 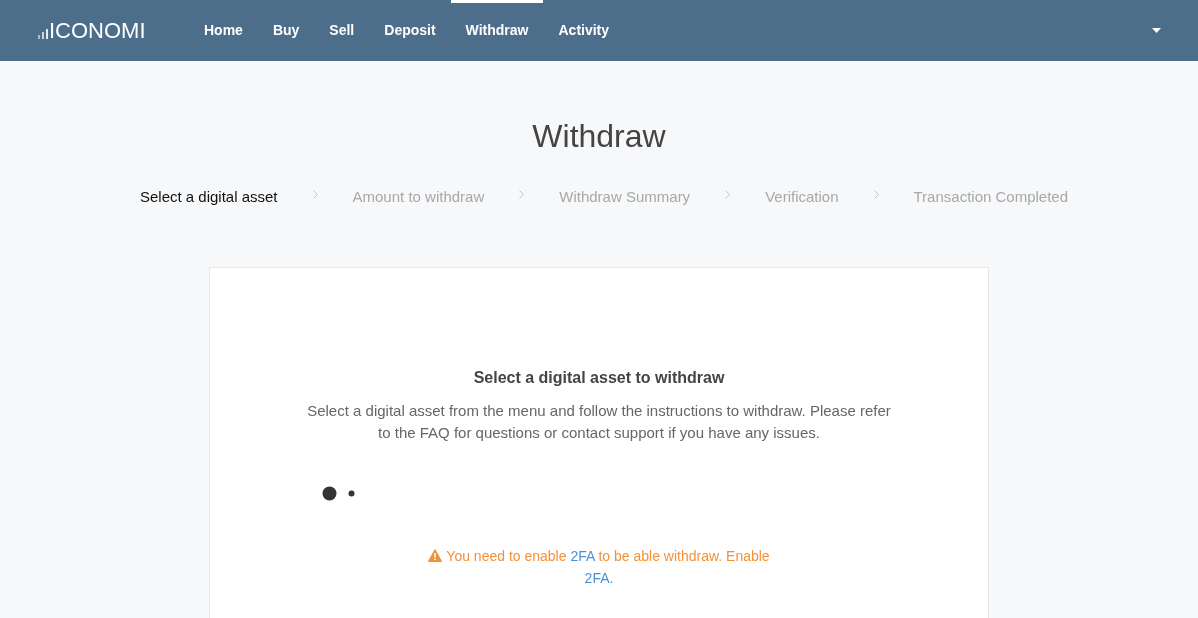 I want to click on step-label: Select a digital asset, so click(x=208, y=197).